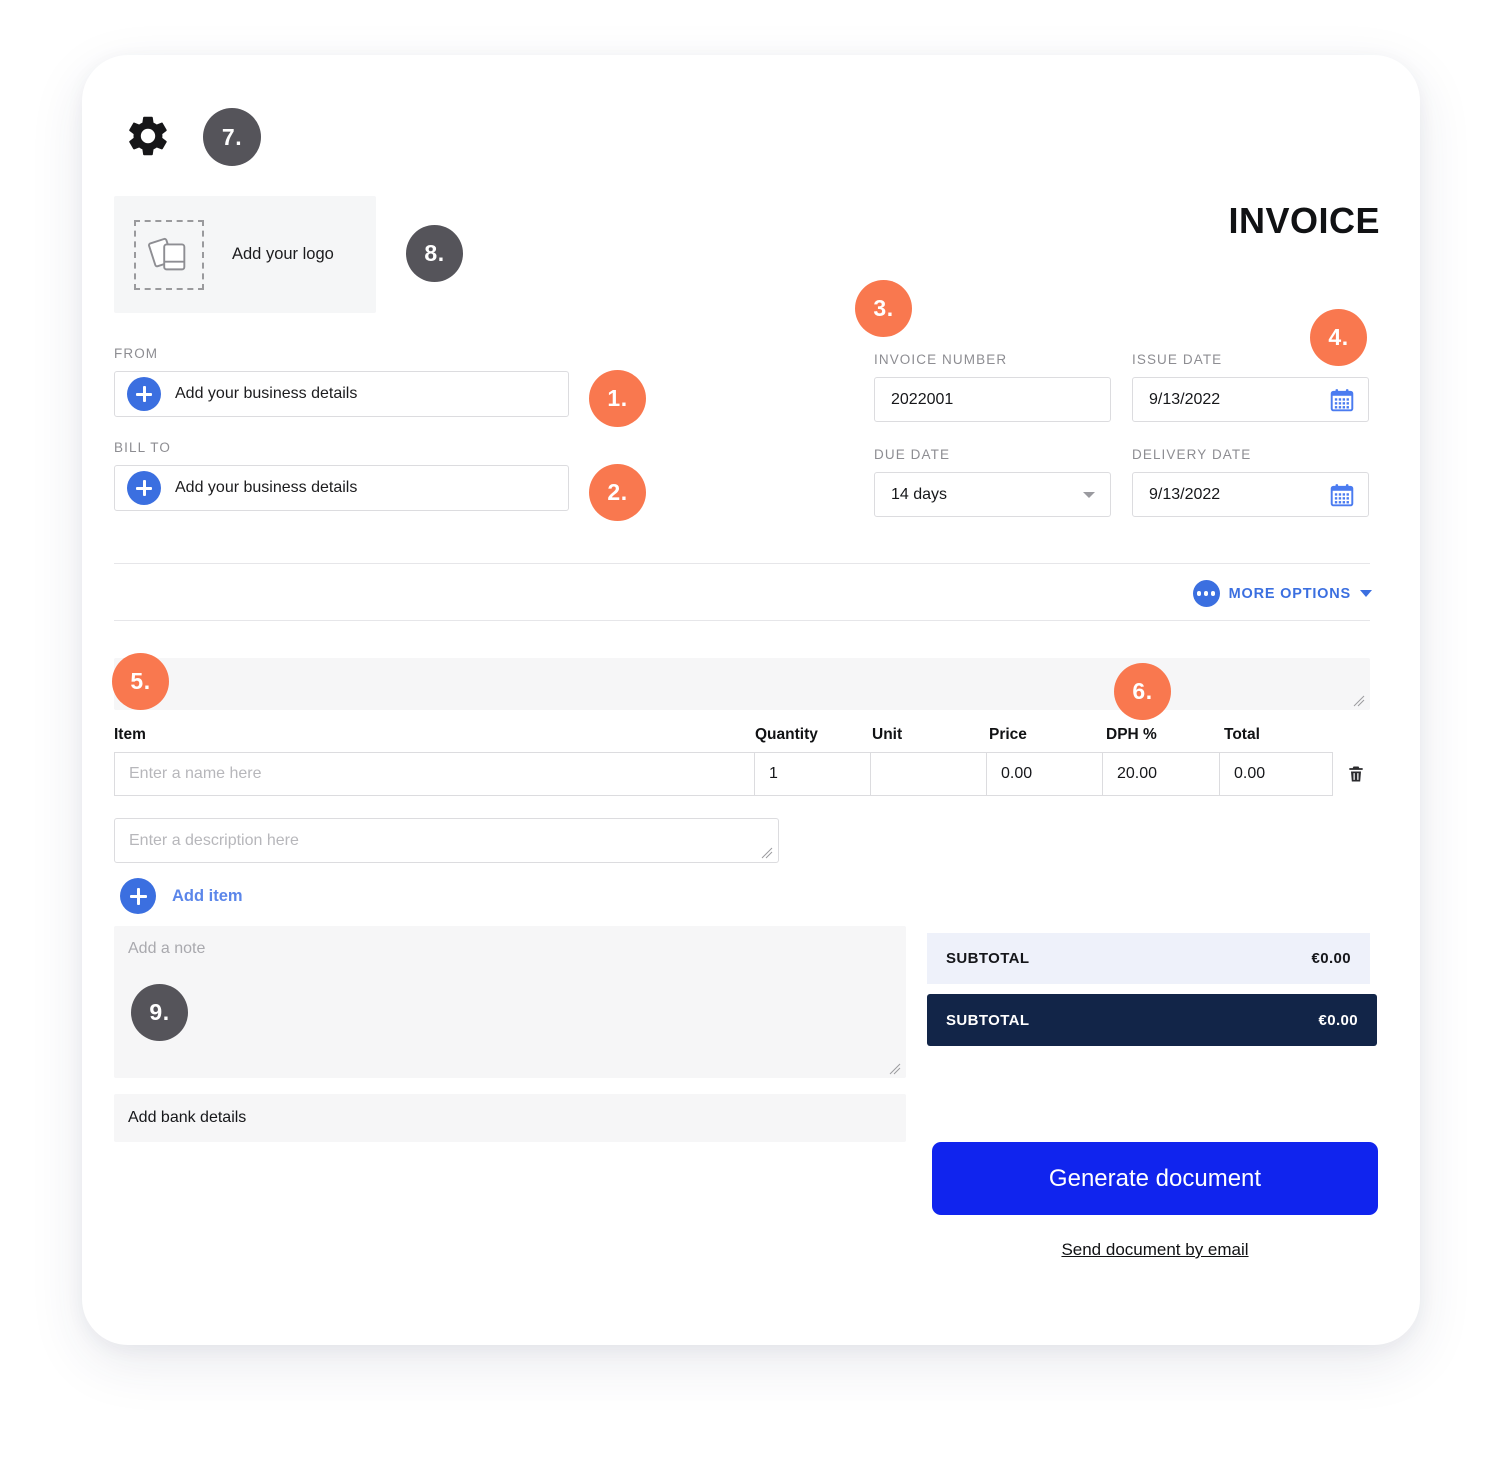 The height and width of the screenshot is (1464, 1494). I want to click on item-total-value: 0.00, so click(1276, 774).